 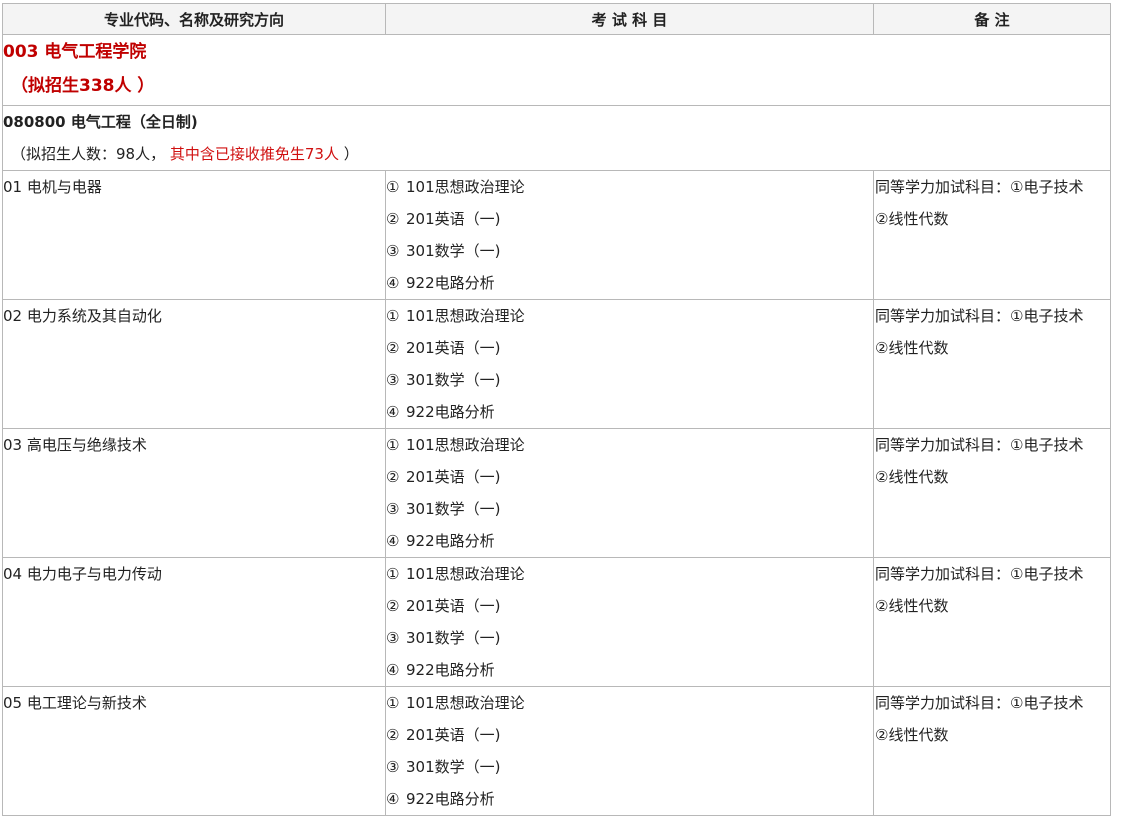 I want to click on header-row: 专业代码、名称及研究方向 考 试 科 目 备 注, so click(x=556, y=19).